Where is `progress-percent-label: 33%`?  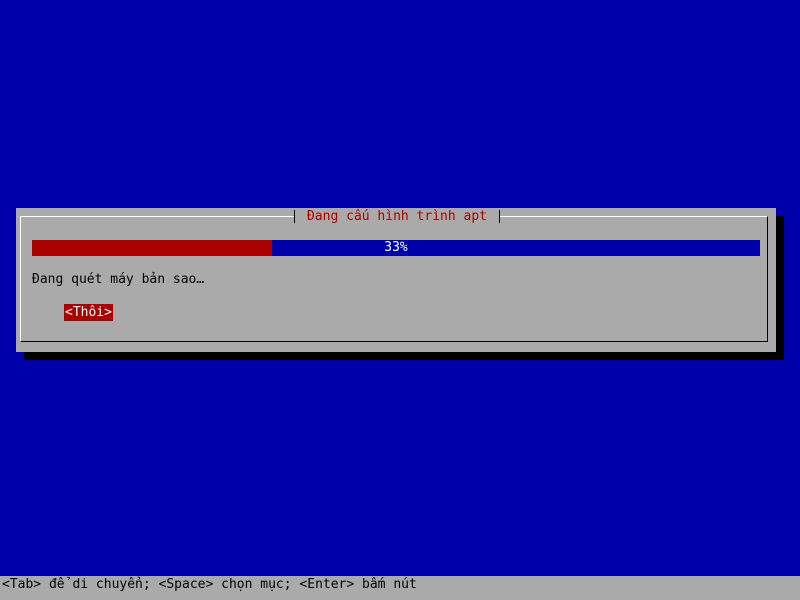 progress-percent-label: 33% is located at coordinates (396, 247).